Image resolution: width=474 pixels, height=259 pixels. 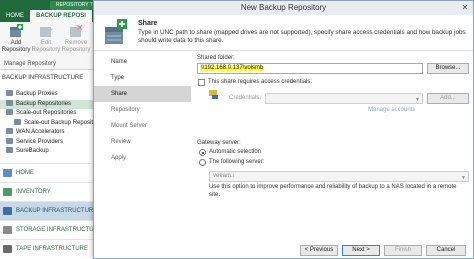 What do you see at coordinates (9, 102) in the screenshot?
I see `repository-icon` at bounding box center [9, 102].